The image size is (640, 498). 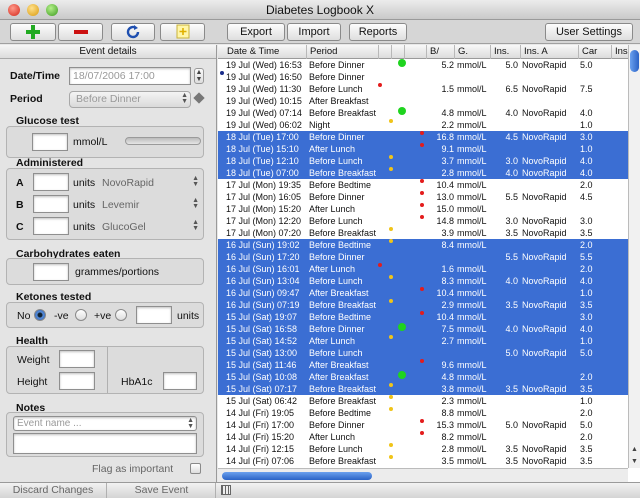 I want to click on import-button: Import, so click(x=314, y=32).